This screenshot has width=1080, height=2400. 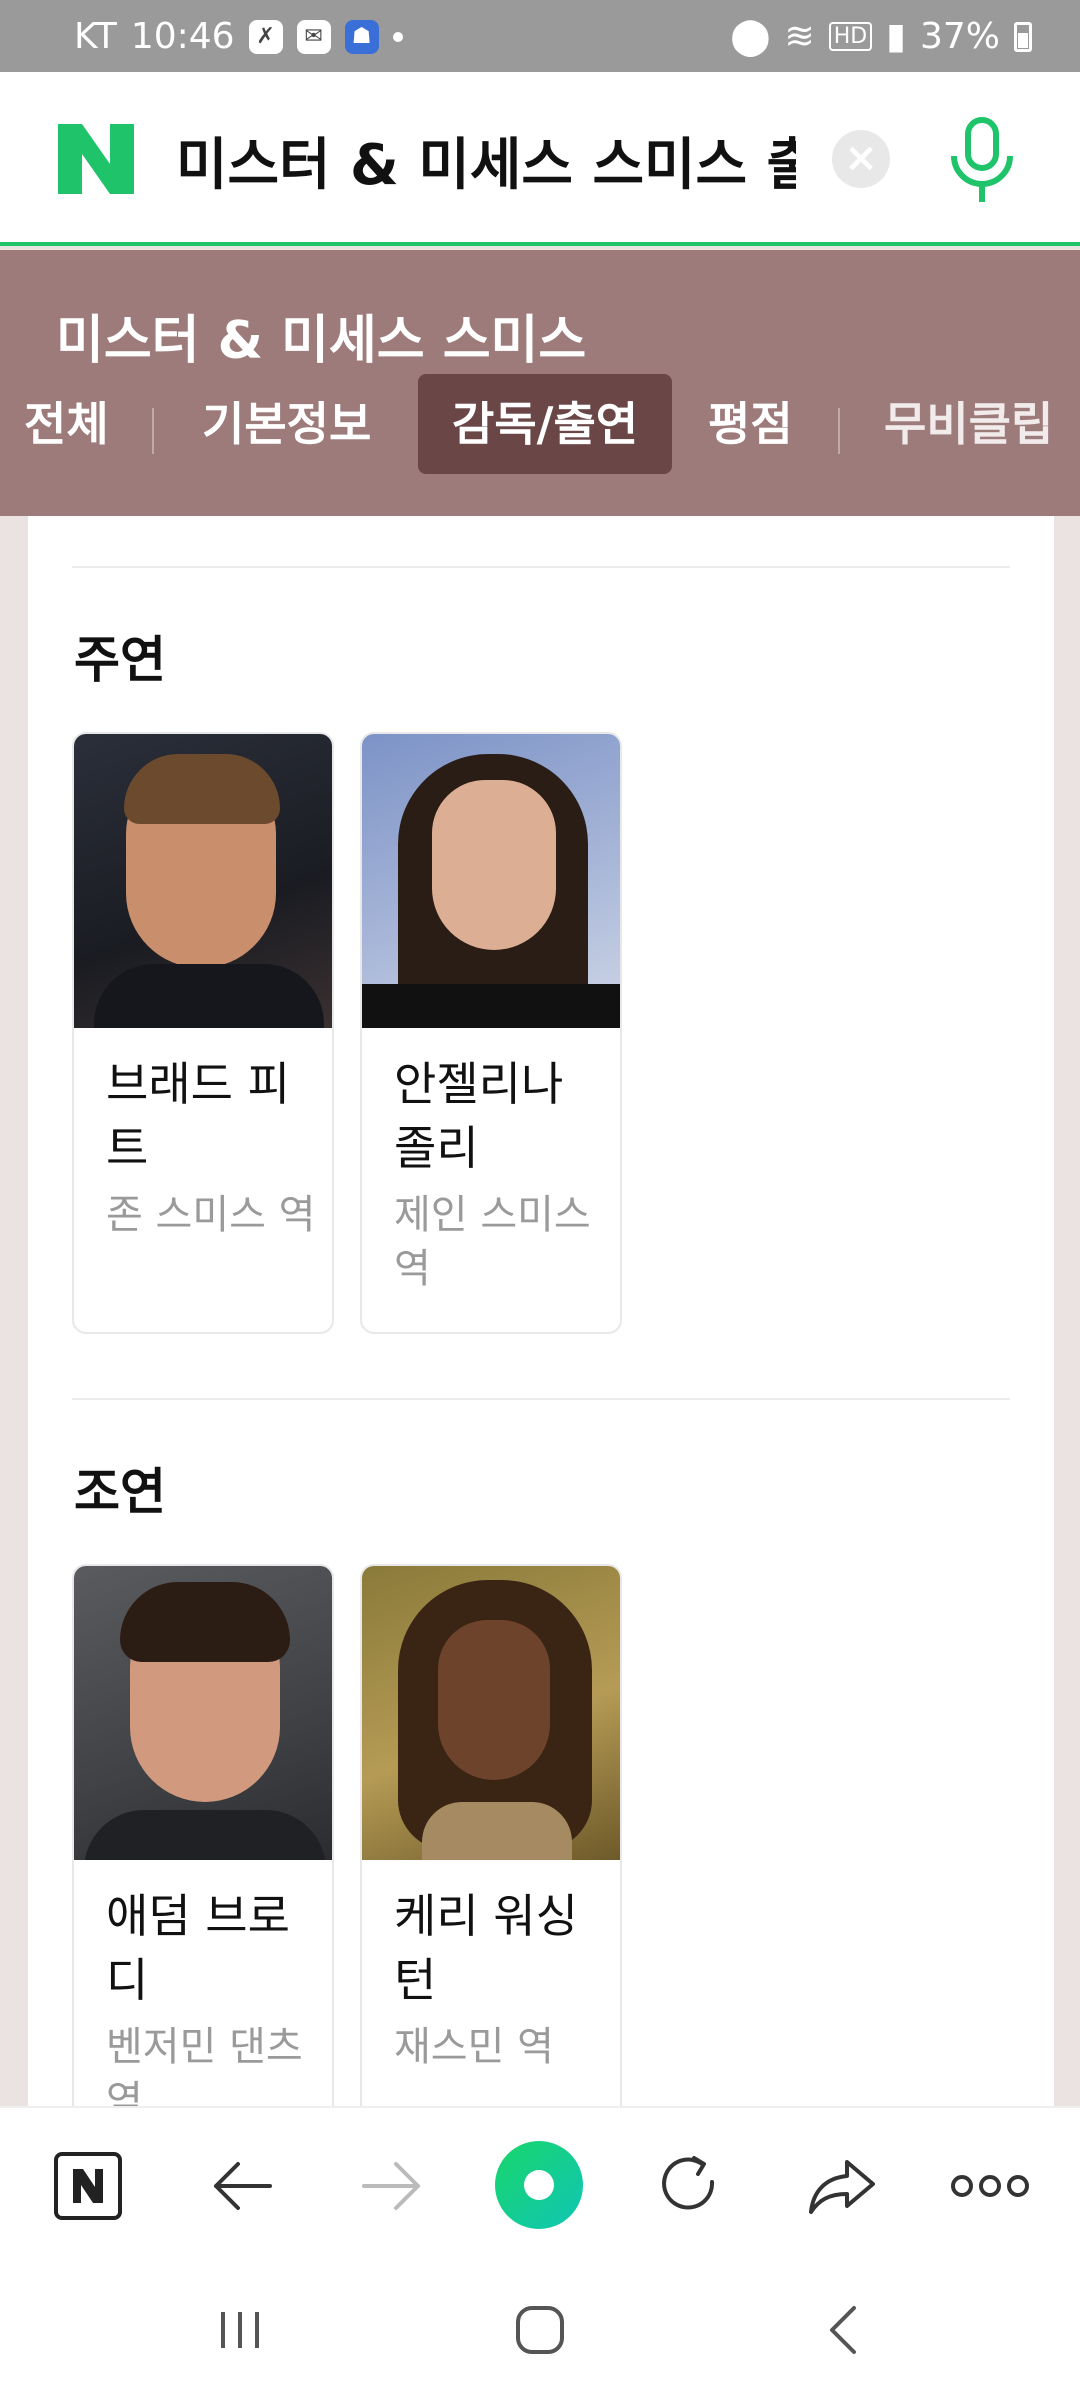 I want to click on share-icon, so click(x=842, y=2186).